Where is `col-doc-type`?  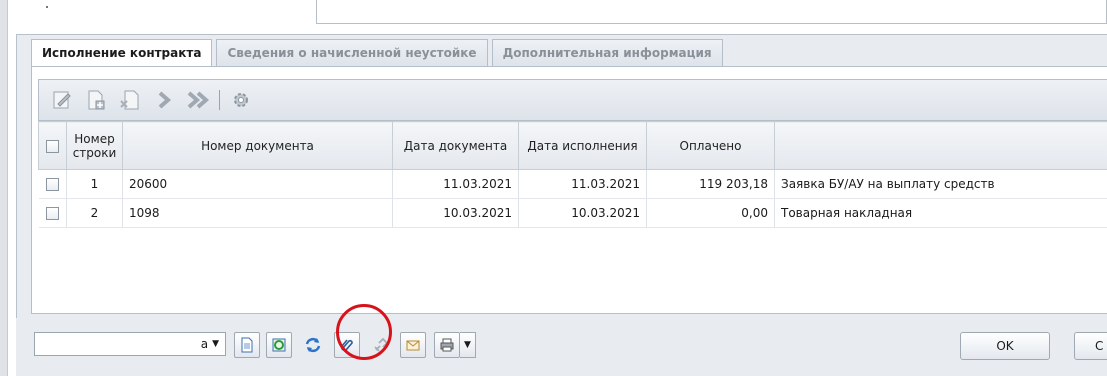
col-doc-type is located at coordinates (940, 145).